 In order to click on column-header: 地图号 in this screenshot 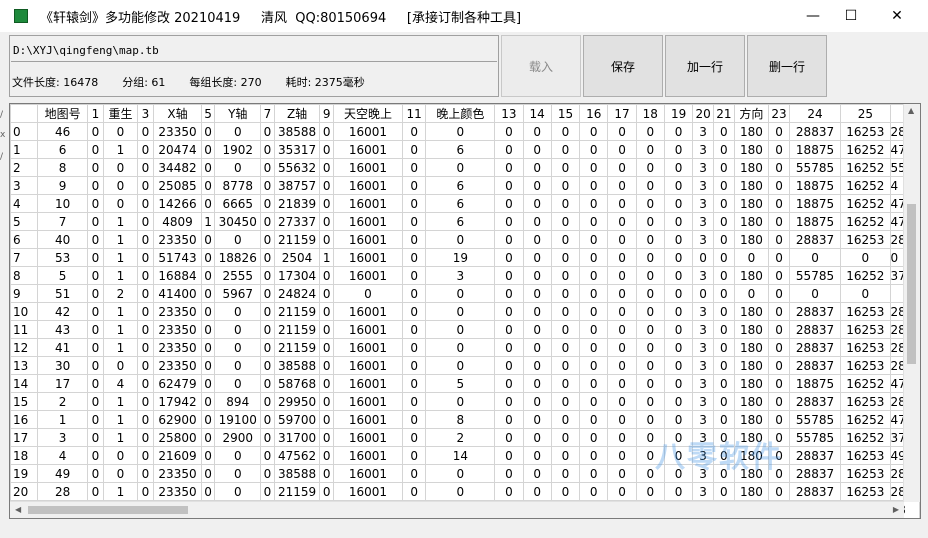, I will do `click(62, 113)`.